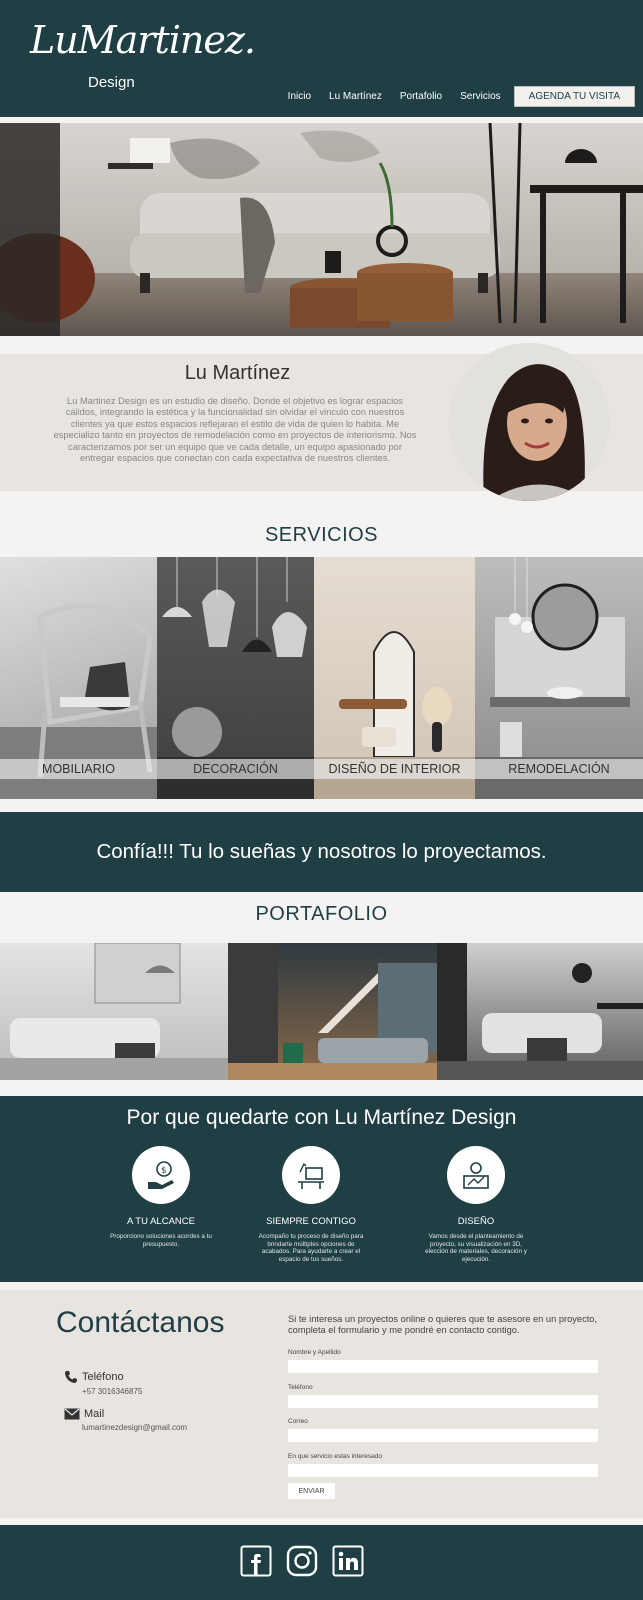 The width and height of the screenshot is (643, 1600). What do you see at coordinates (480, 96) in the screenshot?
I see `nav-item-servicios: Servicios` at bounding box center [480, 96].